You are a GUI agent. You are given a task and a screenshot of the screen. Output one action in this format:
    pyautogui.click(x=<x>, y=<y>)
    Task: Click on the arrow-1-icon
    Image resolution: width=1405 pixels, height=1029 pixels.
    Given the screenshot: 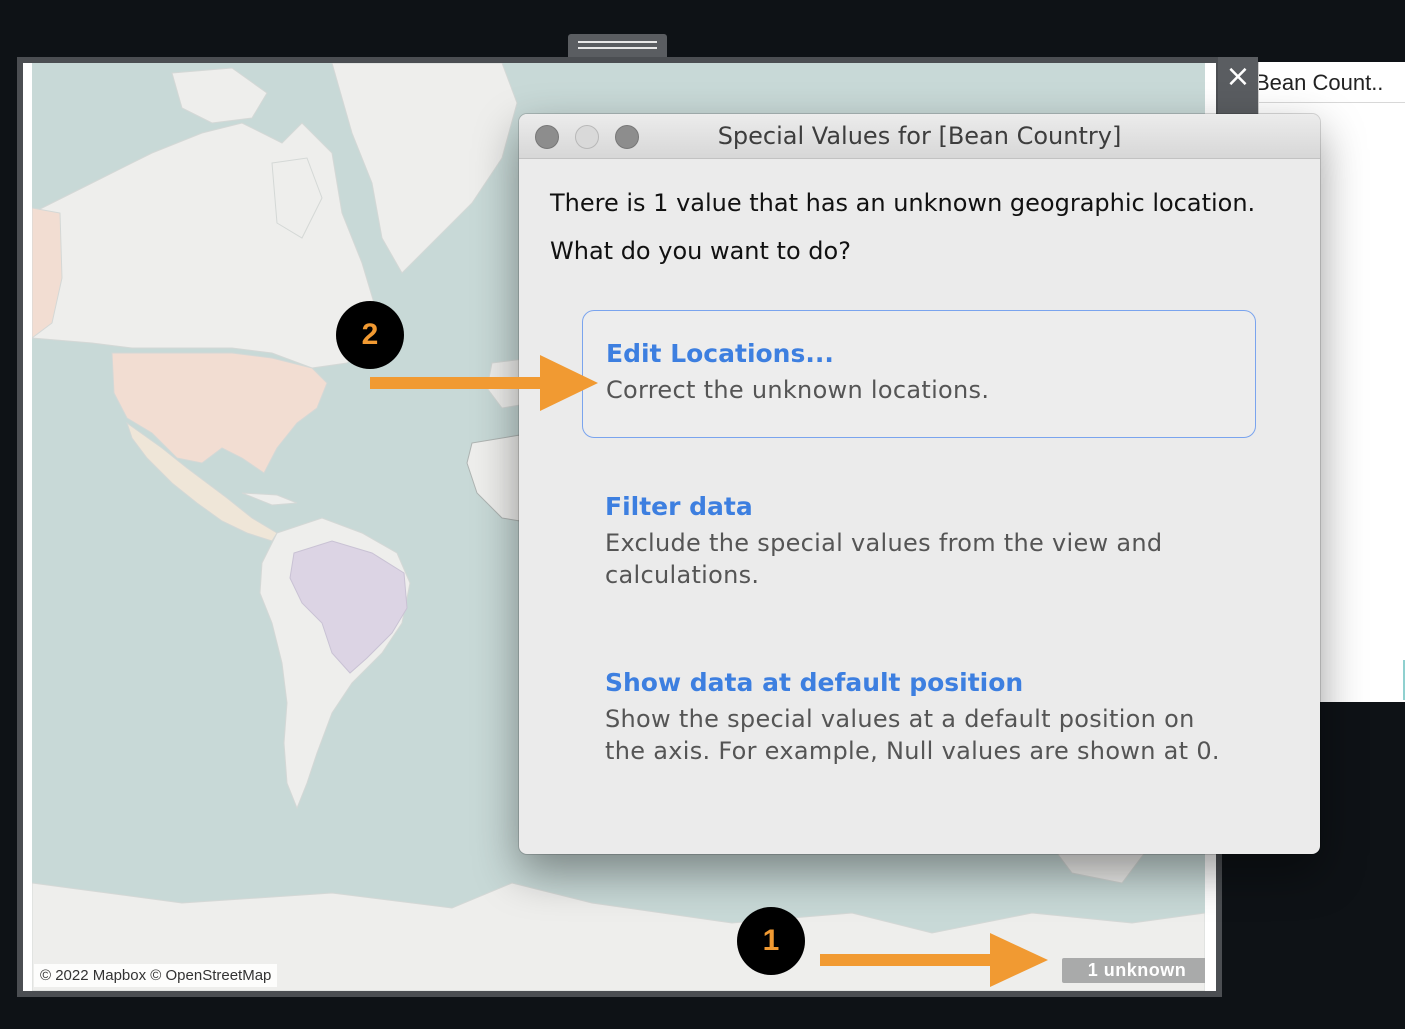 What is the action you would take?
    pyautogui.click(x=934, y=960)
    